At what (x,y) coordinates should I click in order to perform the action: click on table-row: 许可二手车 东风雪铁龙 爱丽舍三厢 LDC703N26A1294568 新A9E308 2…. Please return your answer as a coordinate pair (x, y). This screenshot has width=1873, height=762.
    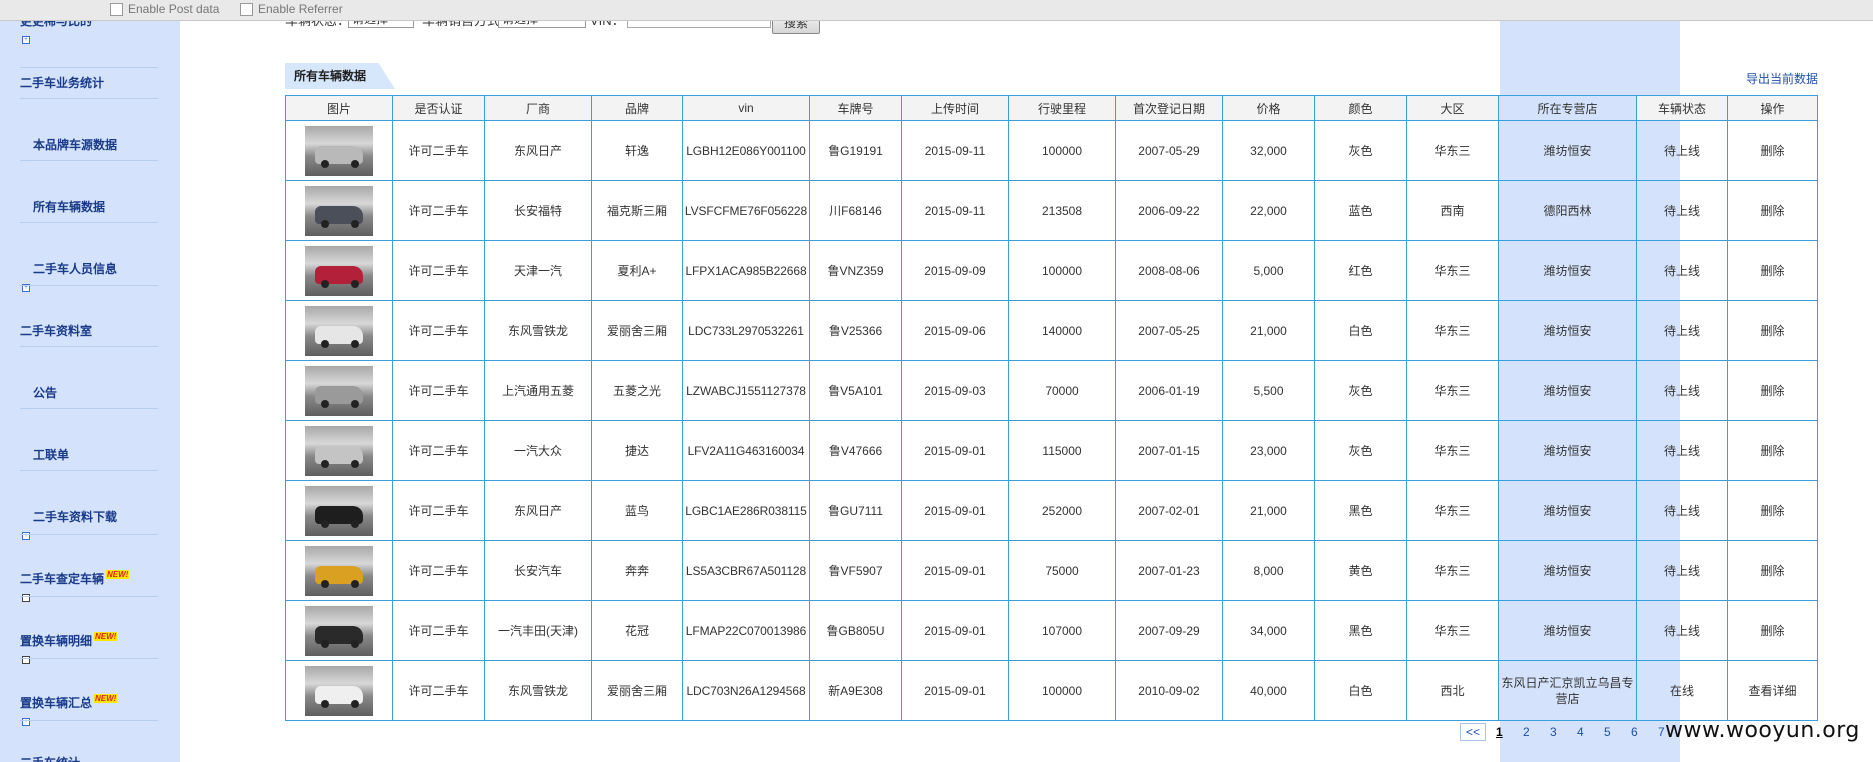
    Looking at the image, I should click on (1051, 690).